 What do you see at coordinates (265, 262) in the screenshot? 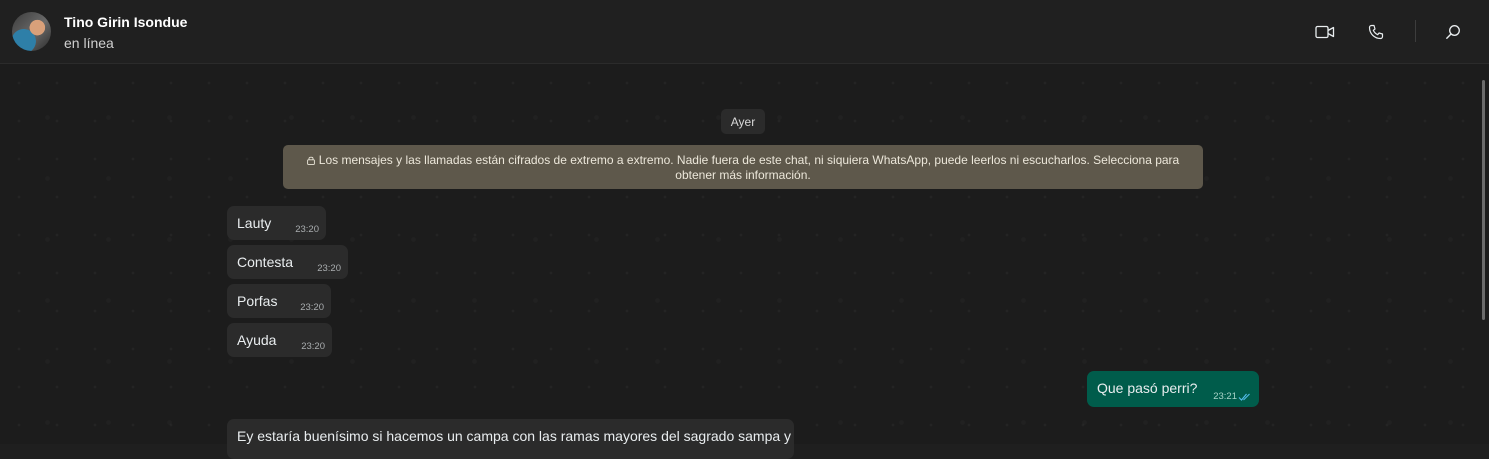
I see `message-text: Contesta` at bounding box center [265, 262].